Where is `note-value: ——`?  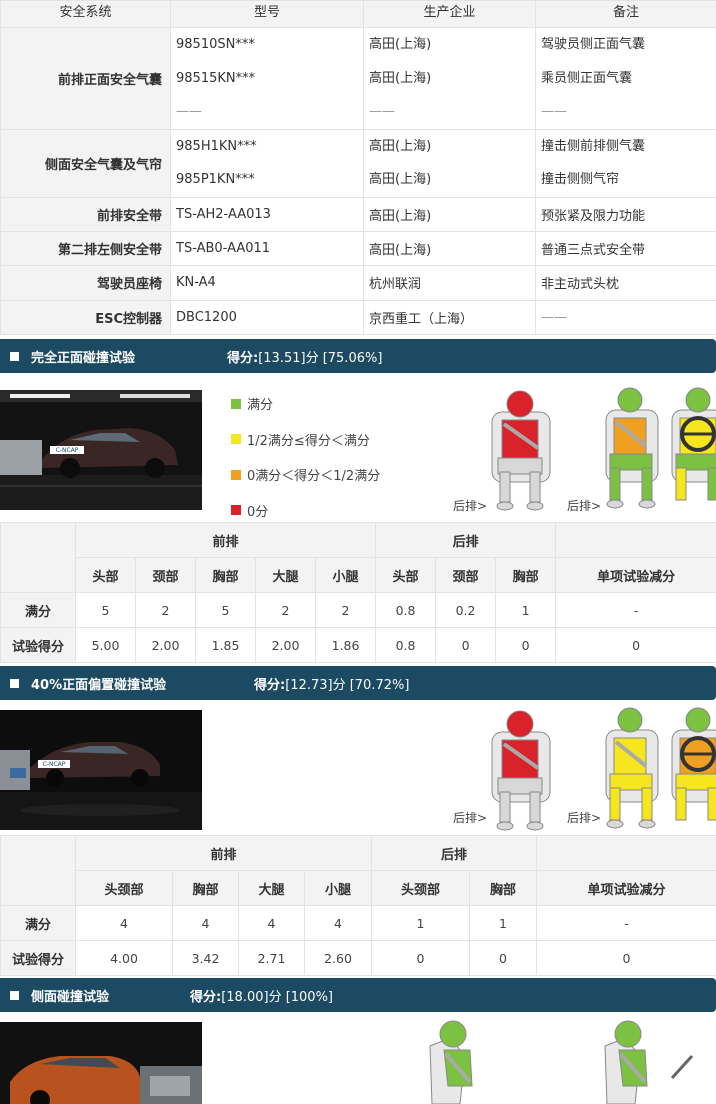
note-value: —— is located at coordinates (625, 317).